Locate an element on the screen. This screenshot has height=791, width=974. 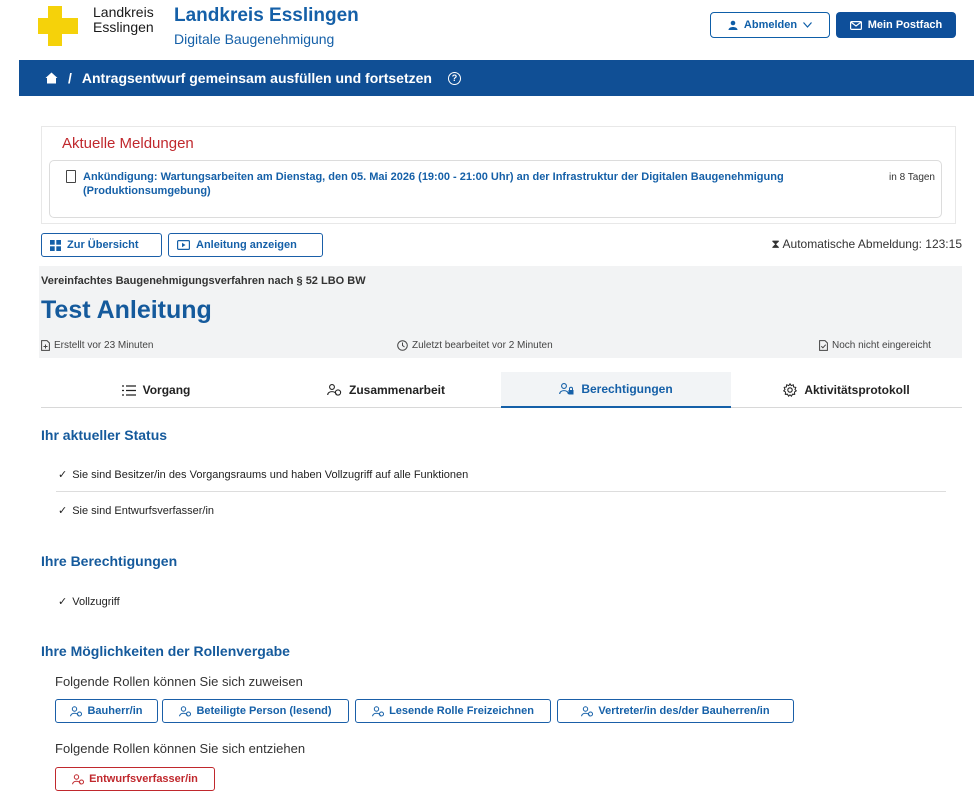
chevron-down-icon is located at coordinates (808, 25).